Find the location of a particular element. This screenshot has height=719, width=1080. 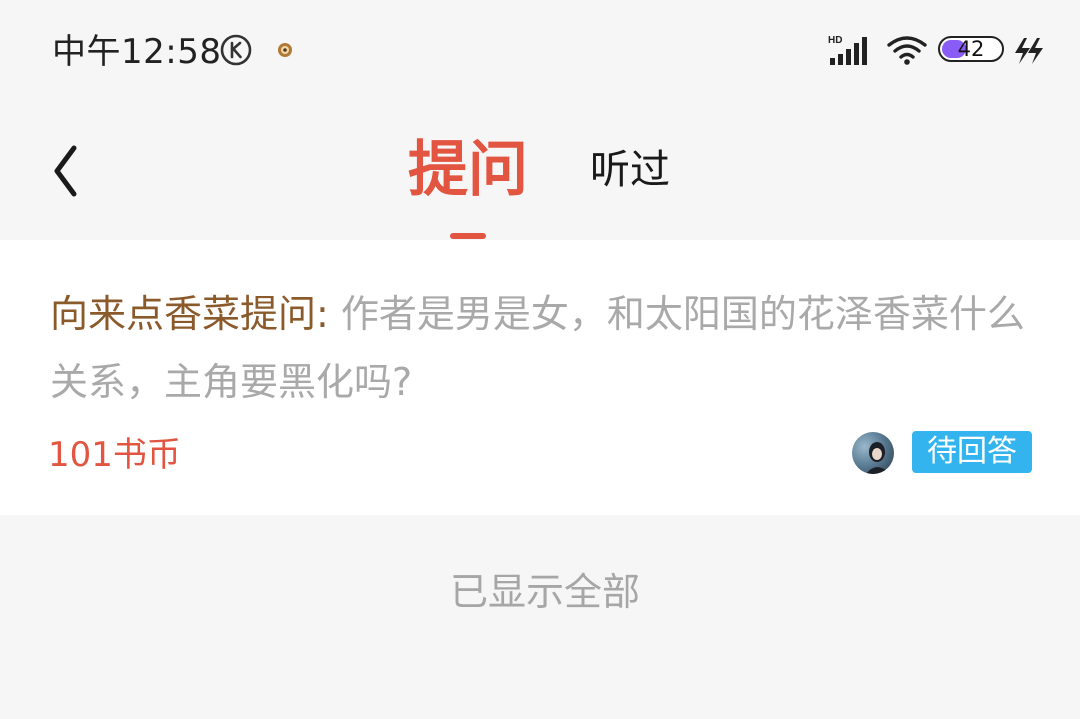

battery-icon: 42 is located at coordinates (972, 50).